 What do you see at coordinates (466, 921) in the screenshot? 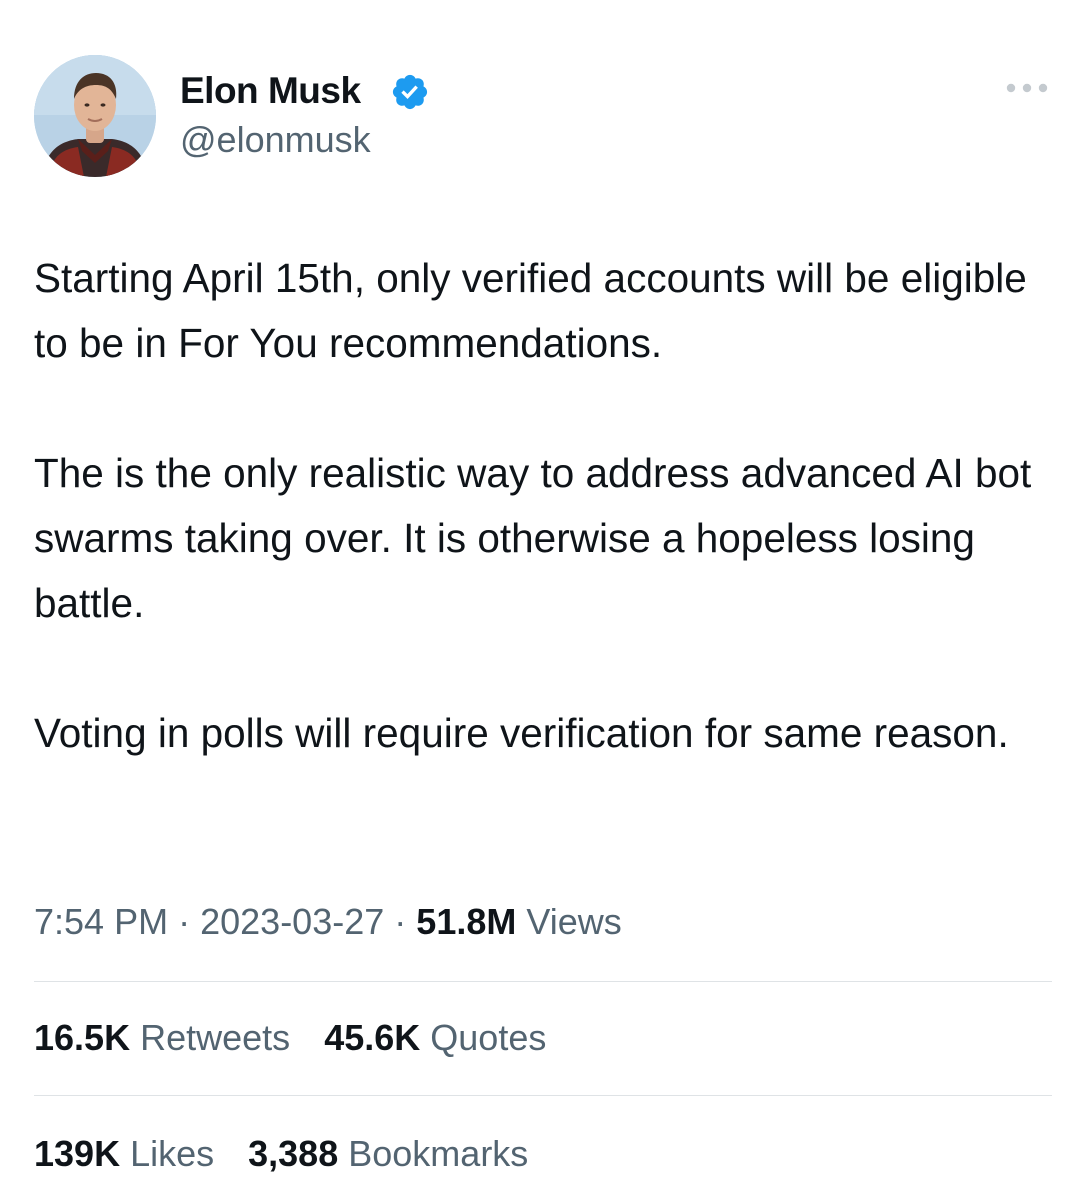
I see `views-count: 51.8M` at bounding box center [466, 921].